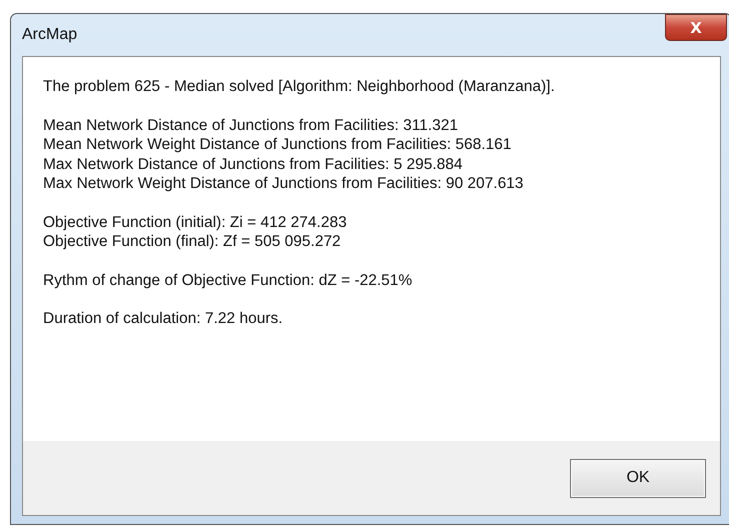  Describe the element at coordinates (251, 125) in the screenshot. I see `message-text: Mean Network Distance of Junctions from Facilities: 311.321` at that location.